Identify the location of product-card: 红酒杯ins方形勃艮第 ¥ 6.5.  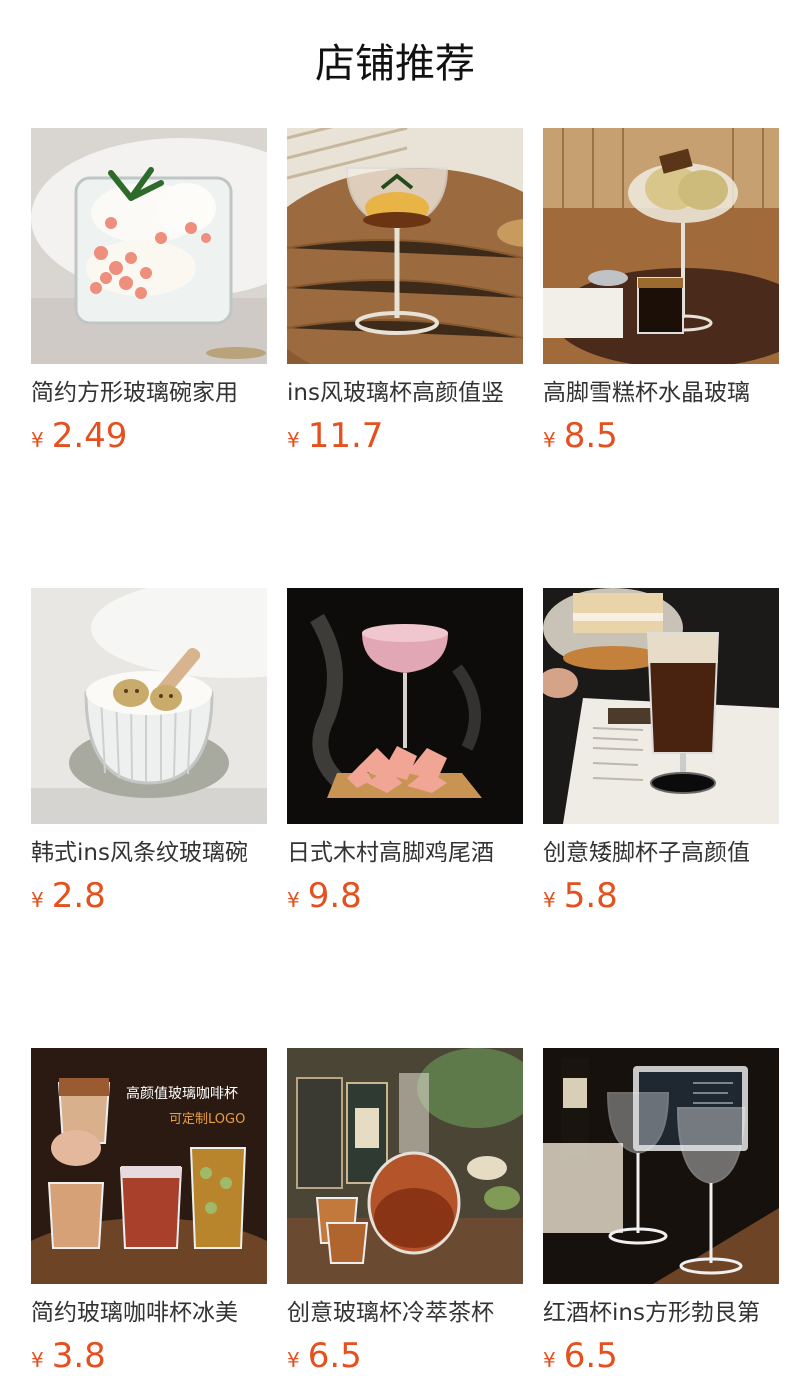
(661, 1212).